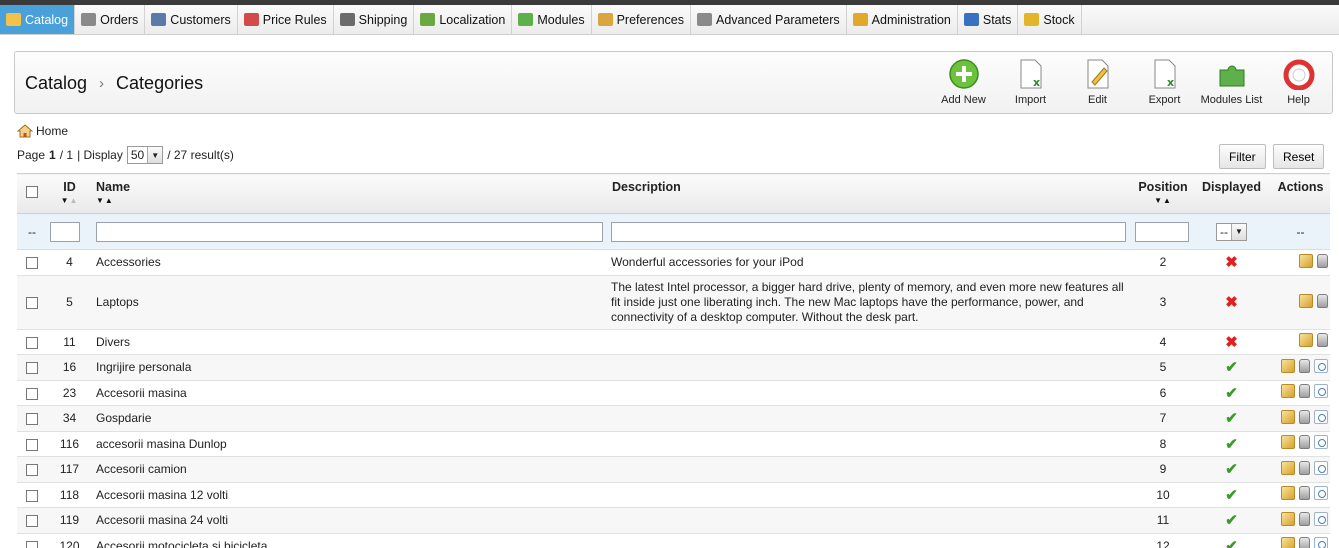  I want to click on tab-customers: Customers, so click(191, 19).